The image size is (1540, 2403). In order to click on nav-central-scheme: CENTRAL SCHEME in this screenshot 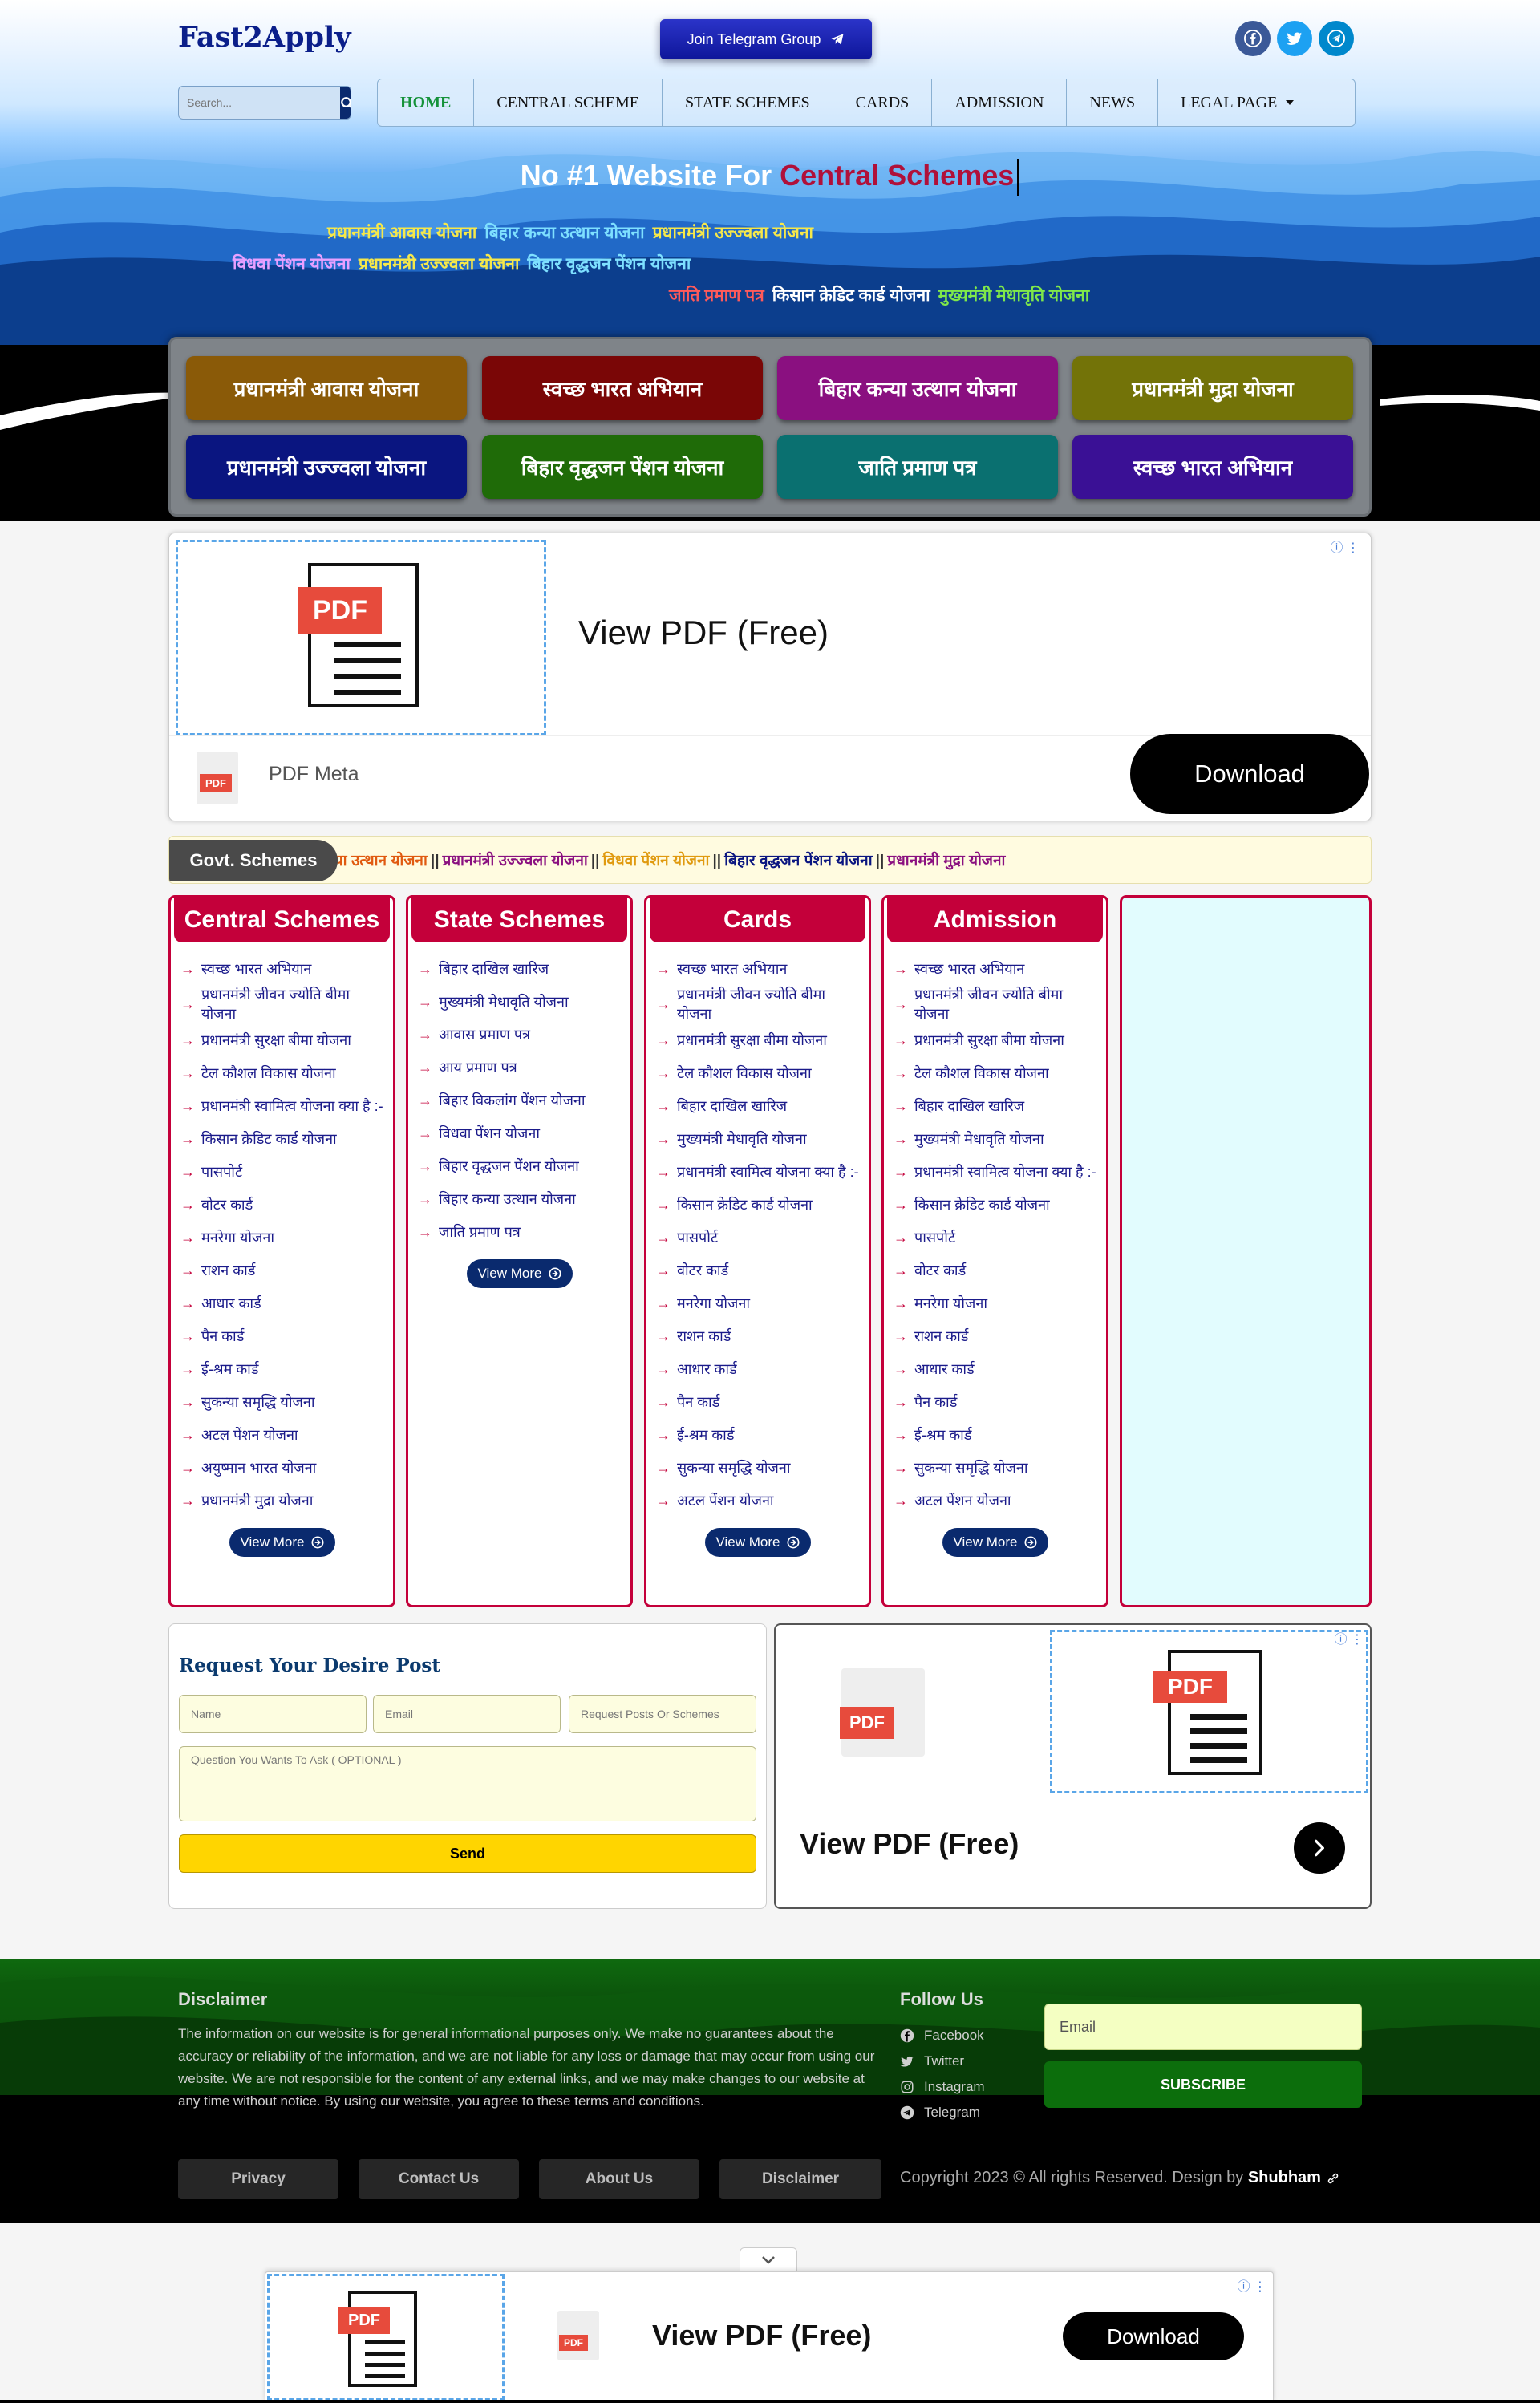, I will do `click(568, 102)`.